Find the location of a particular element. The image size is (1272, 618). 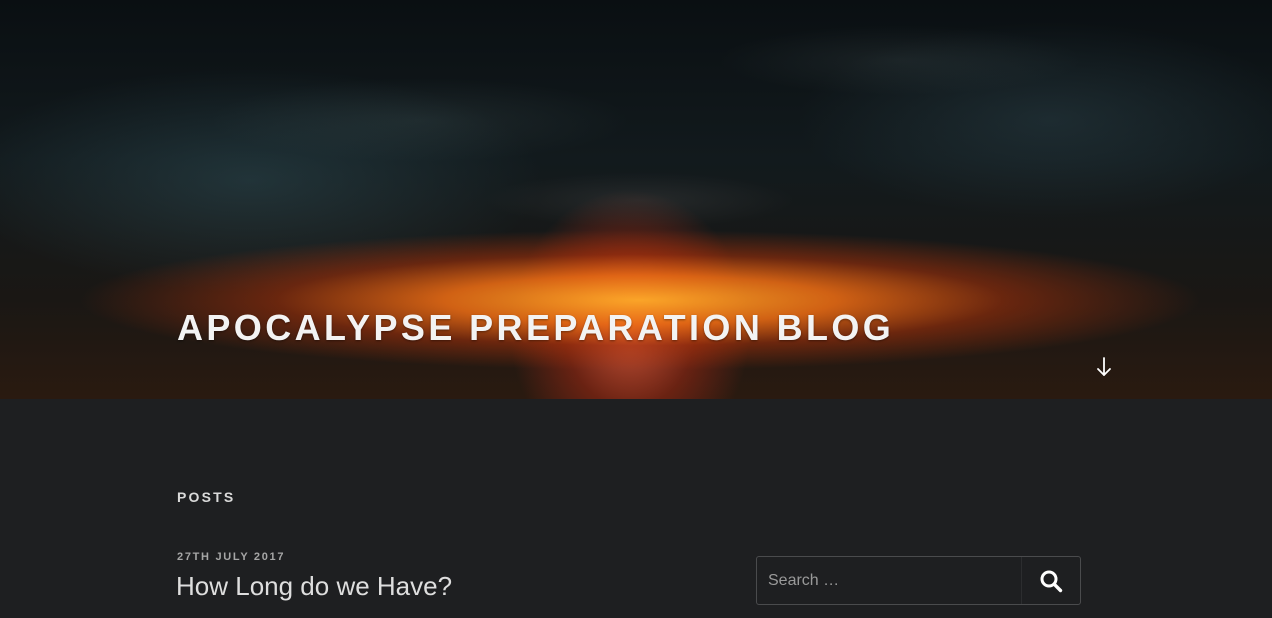

search-form is located at coordinates (918, 580).